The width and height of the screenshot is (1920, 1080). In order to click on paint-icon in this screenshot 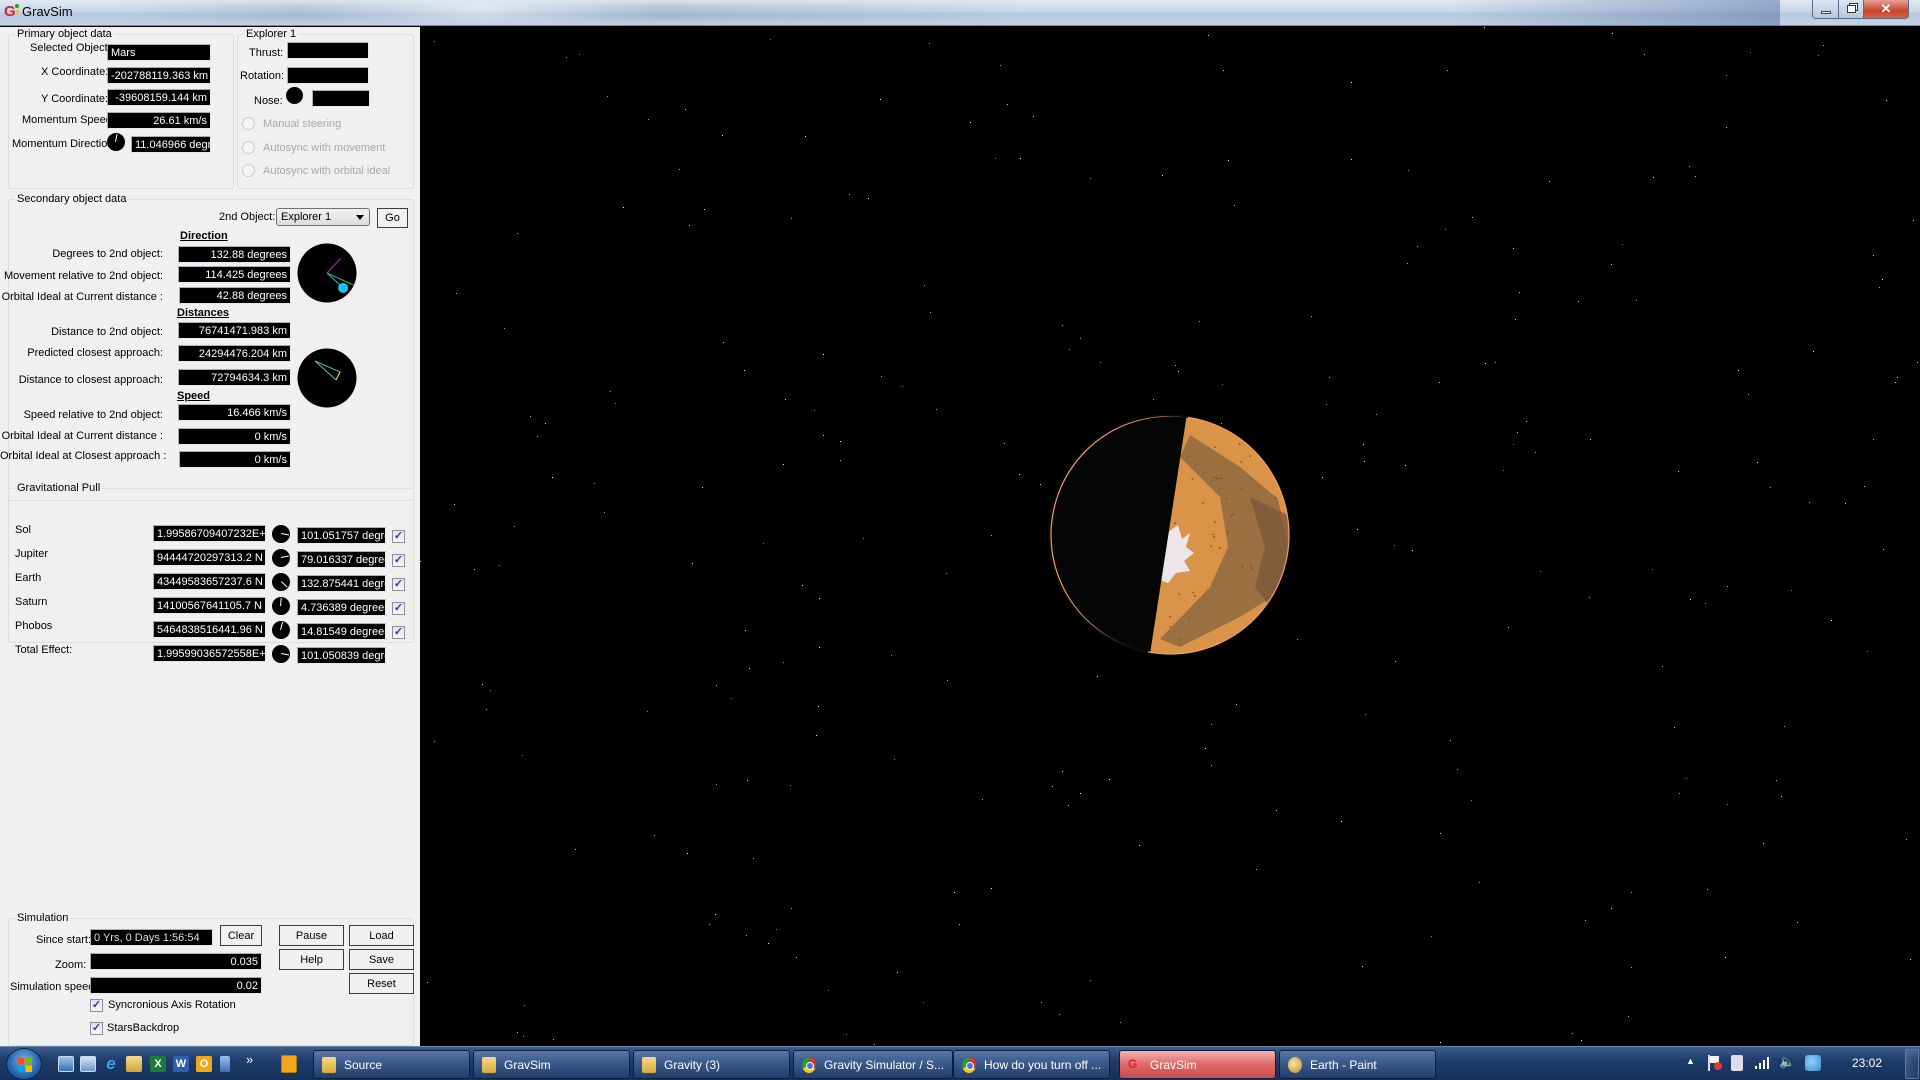, I will do `click(1295, 1064)`.